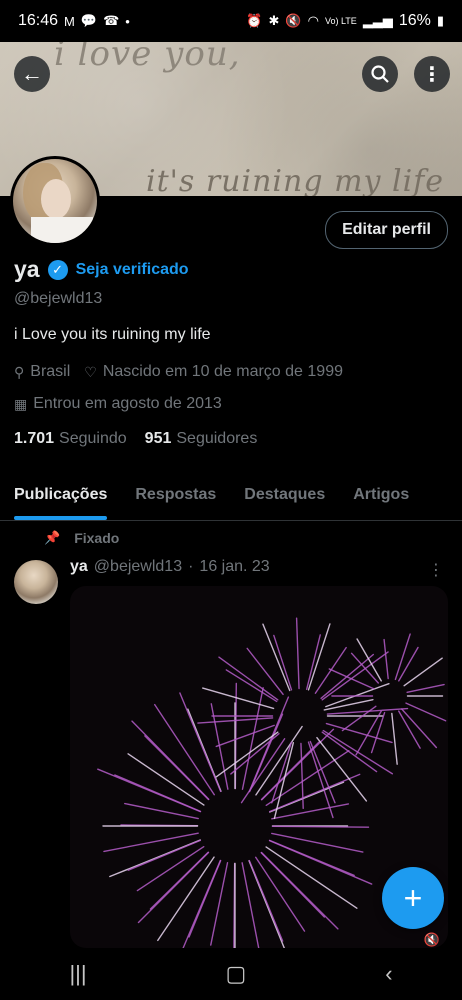 Image resolution: width=462 pixels, height=1000 pixels. Describe the element at coordinates (38, 20) in the screenshot. I see `clock: 16:46` at that location.